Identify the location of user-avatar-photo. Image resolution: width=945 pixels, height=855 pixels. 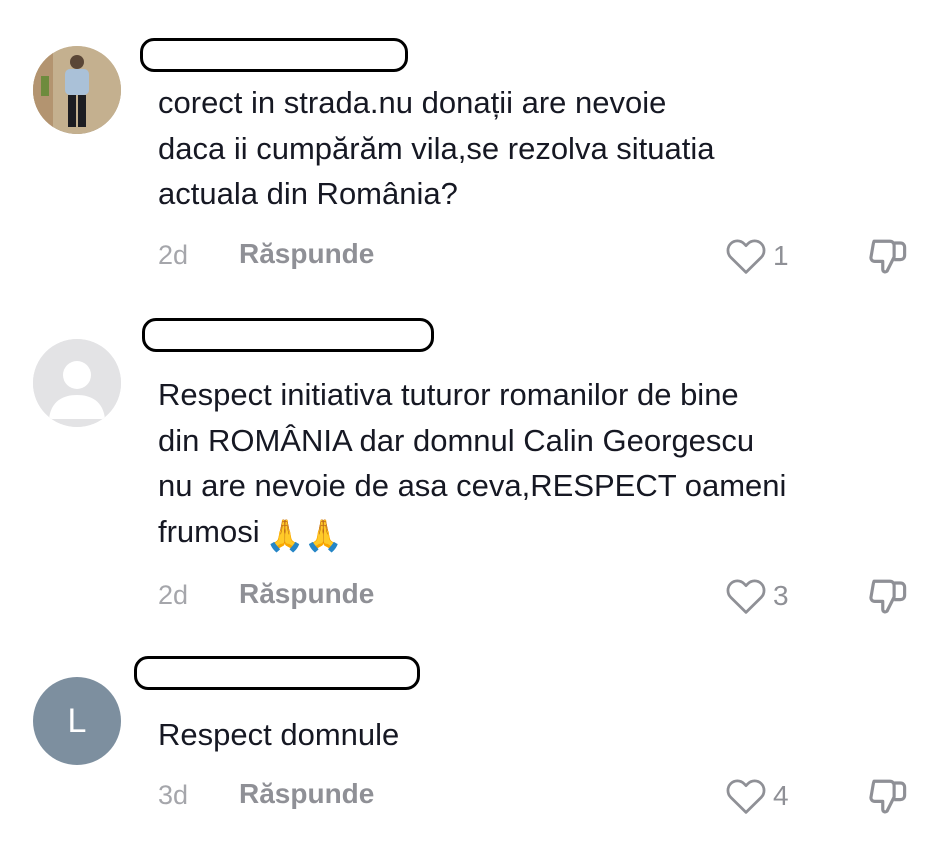
(77, 90).